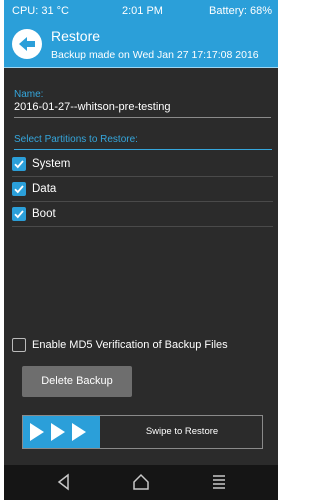 This screenshot has width=320, height=500. I want to click on nav-home-icon, so click(141, 482).